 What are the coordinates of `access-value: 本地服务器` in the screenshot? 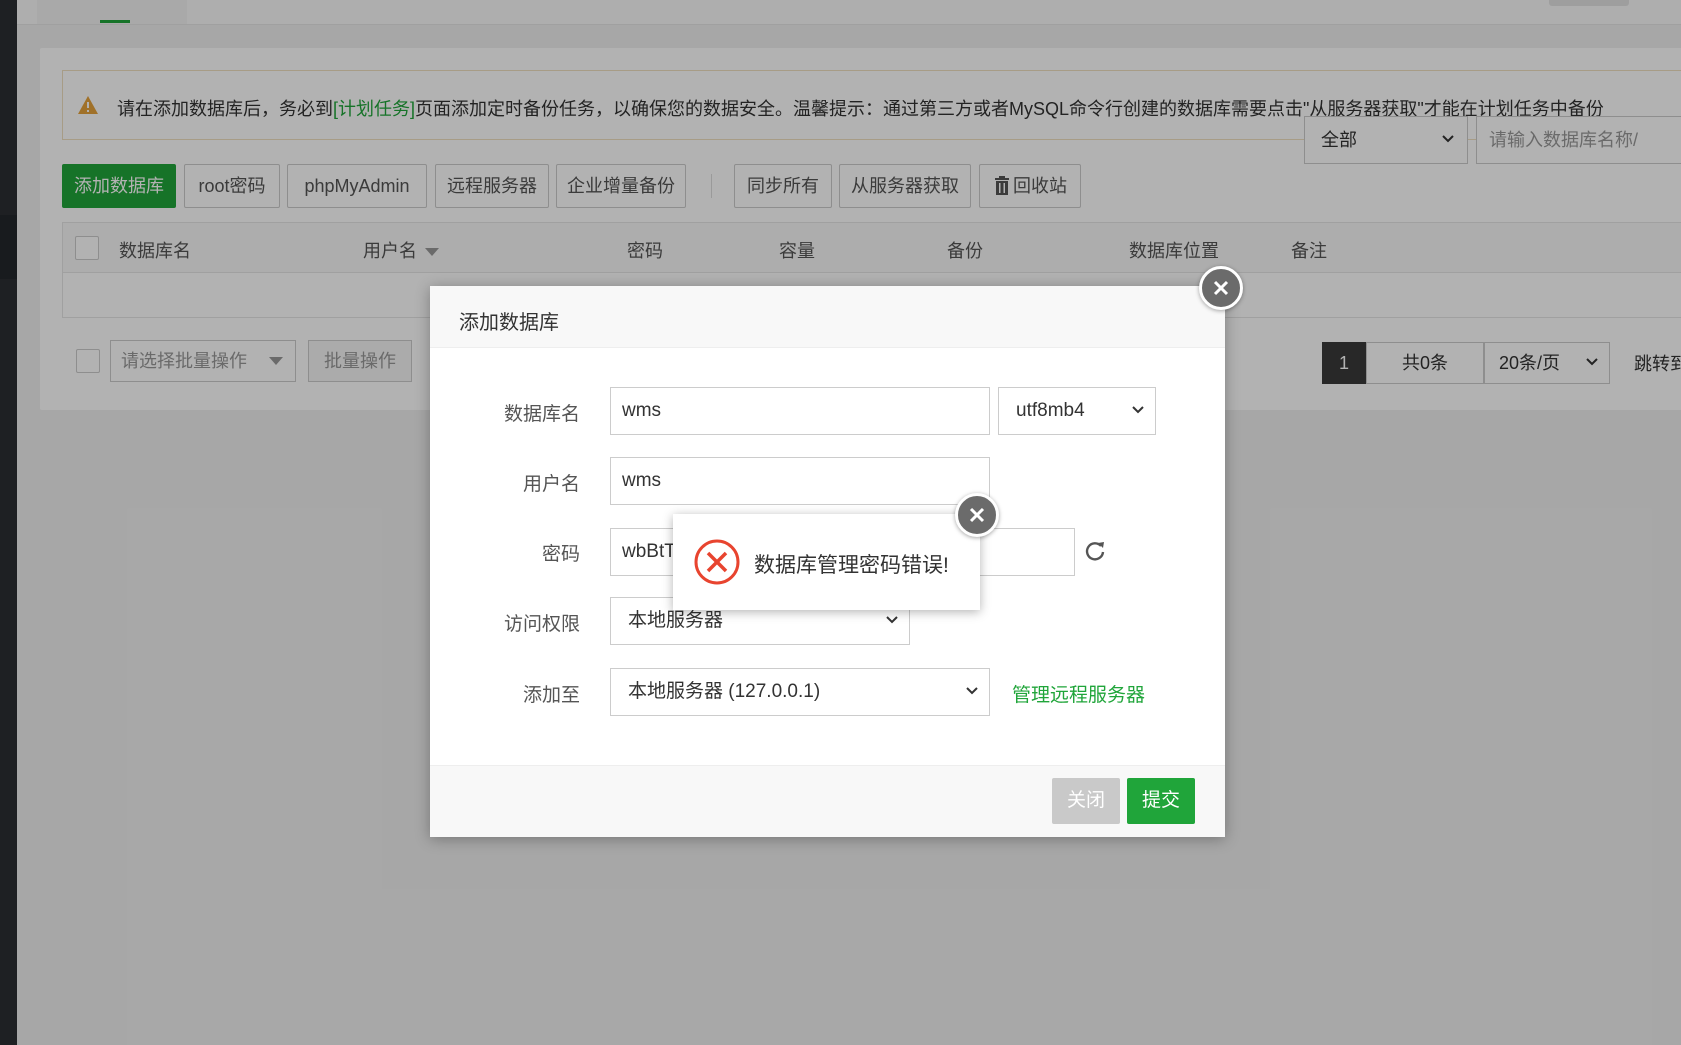 It's located at (676, 620).